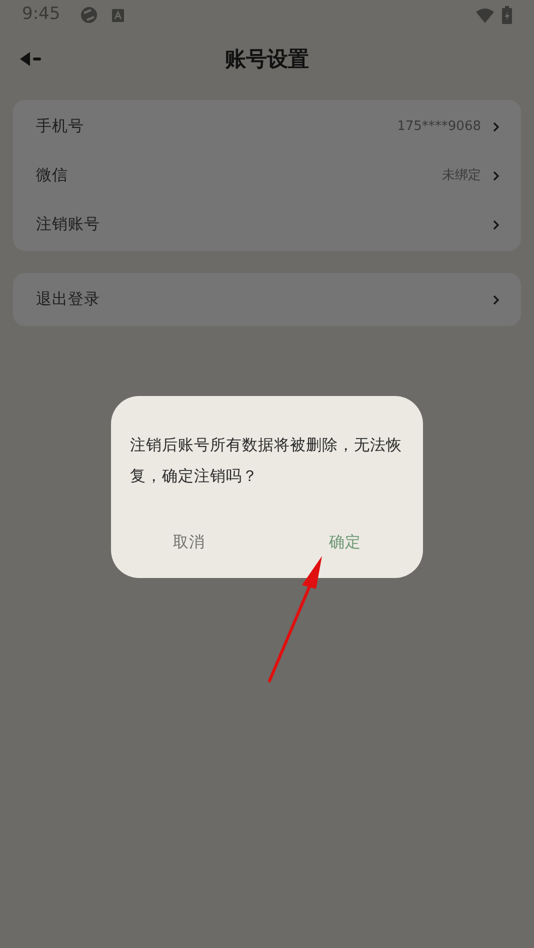 Image resolution: width=534 pixels, height=948 pixels. Describe the element at coordinates (118, 15) in the screenshot. I see `text-icon` at that location.